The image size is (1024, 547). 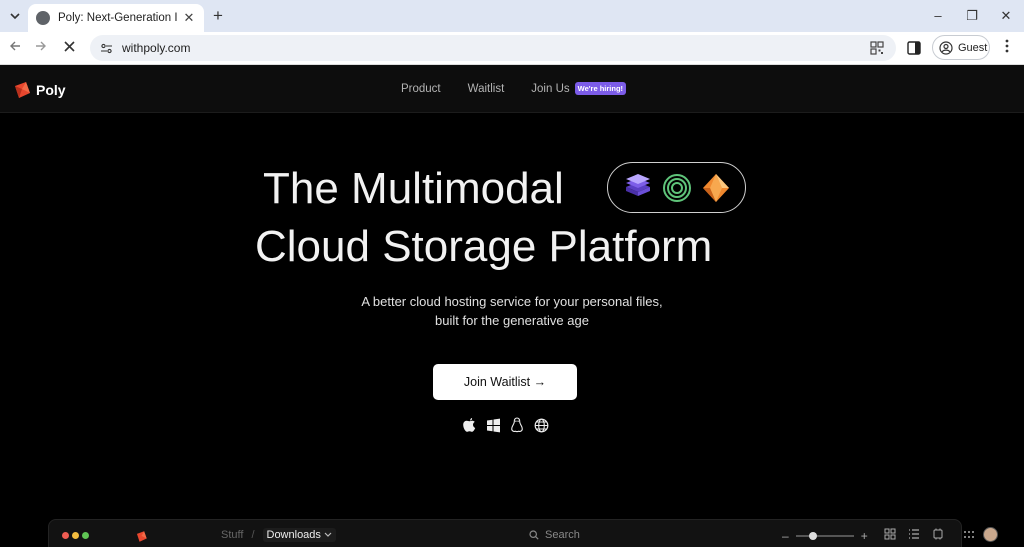 What do you see at coordinates (969, 535) in the screenshot?
I see `apps-grid-icon` at bounding box center [969, 535].